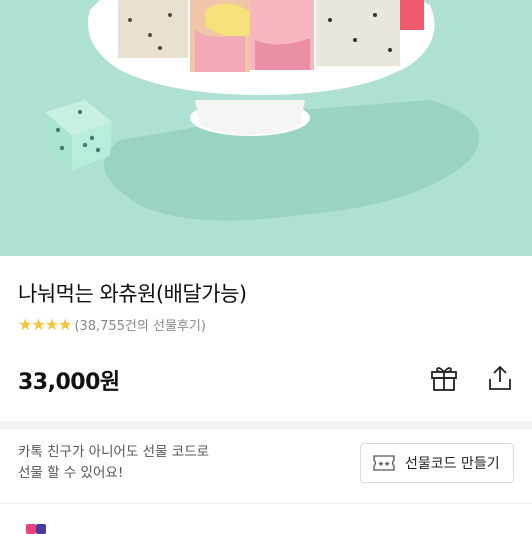 This screenshot has height=534, width=532. I want to click on product-title: 나눠먹는 와츄원(배달가능), so click(132, 294).